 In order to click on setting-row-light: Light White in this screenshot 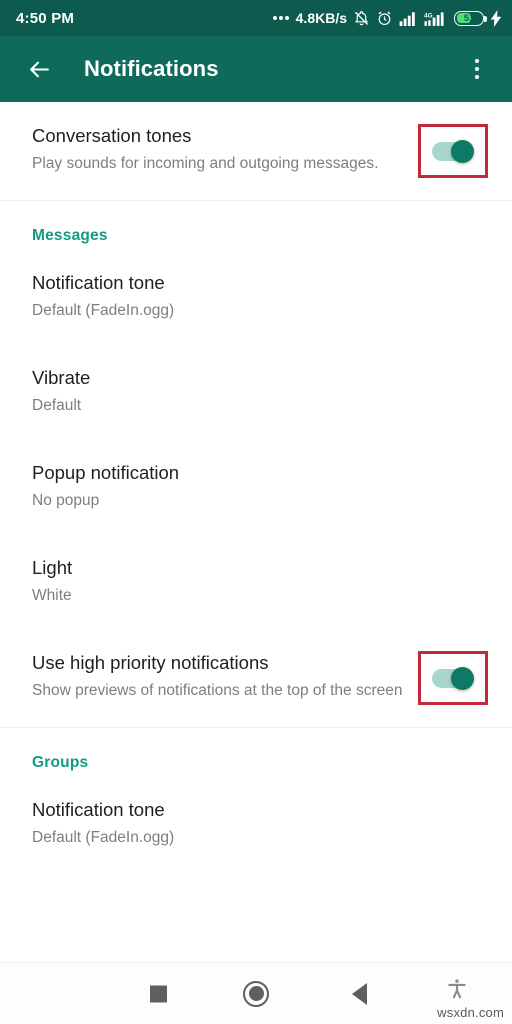, I will do `click(256, 581)`.